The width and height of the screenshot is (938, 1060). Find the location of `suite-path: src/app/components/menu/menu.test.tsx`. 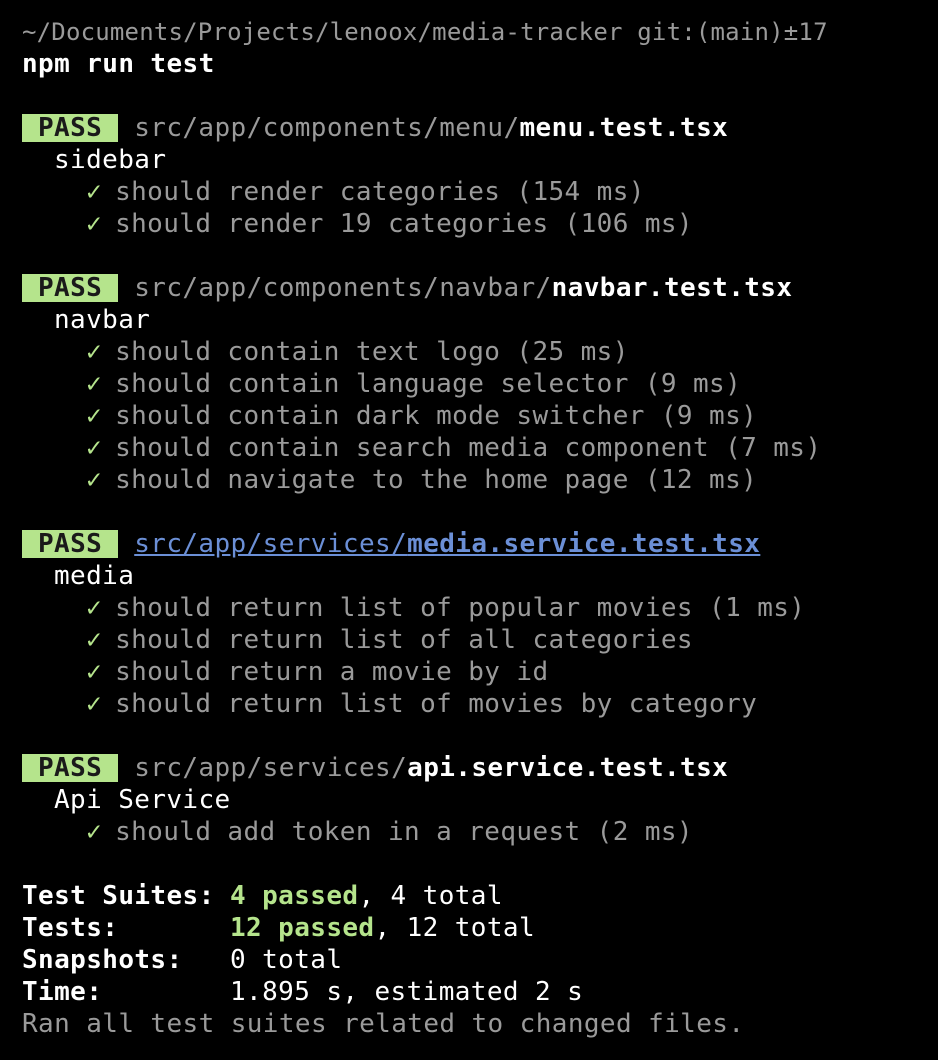

suite-path: src/app/components/menu/menu.test.tsx is located at coordinates (431, 128).